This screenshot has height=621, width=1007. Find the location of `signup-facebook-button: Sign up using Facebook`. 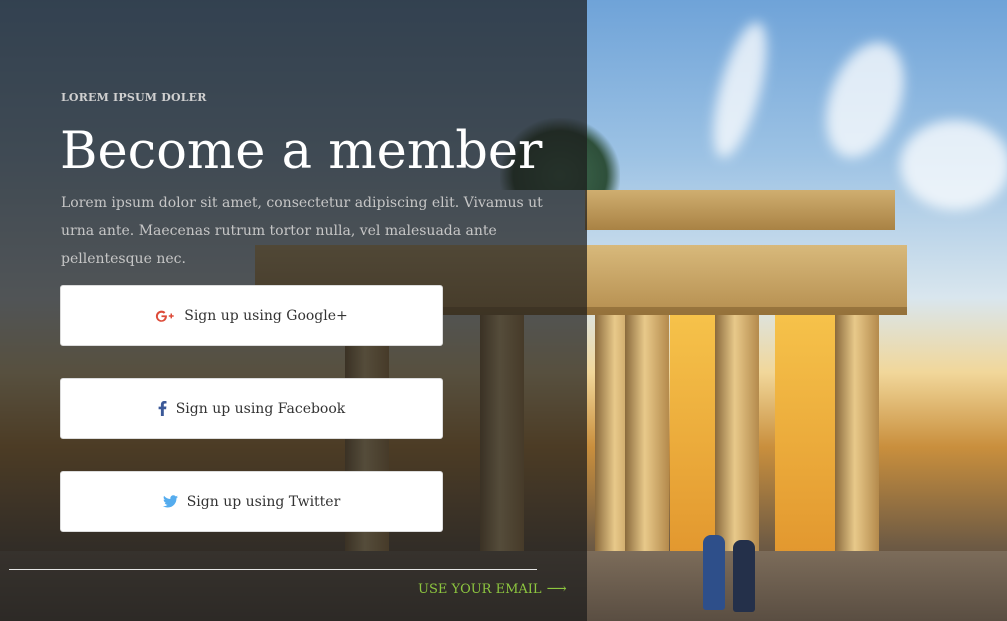

signup-facebook-button: Sign up using Facebook is located at coordinates (251, 408).